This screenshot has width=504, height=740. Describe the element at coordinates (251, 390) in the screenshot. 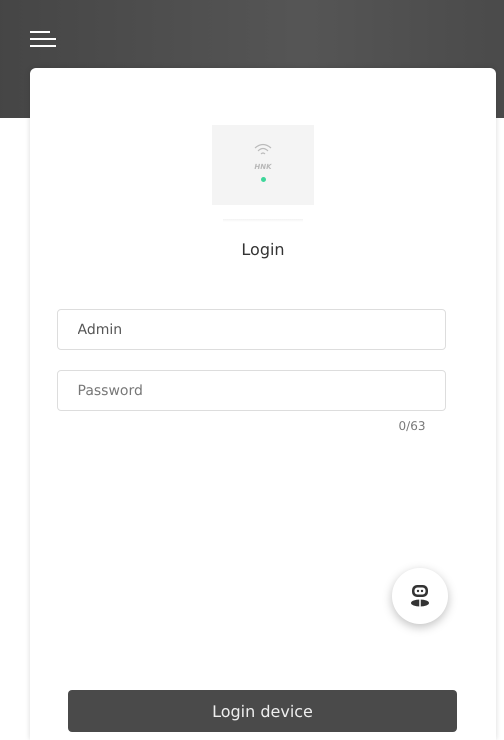

I see `password-field: Password` at that location.